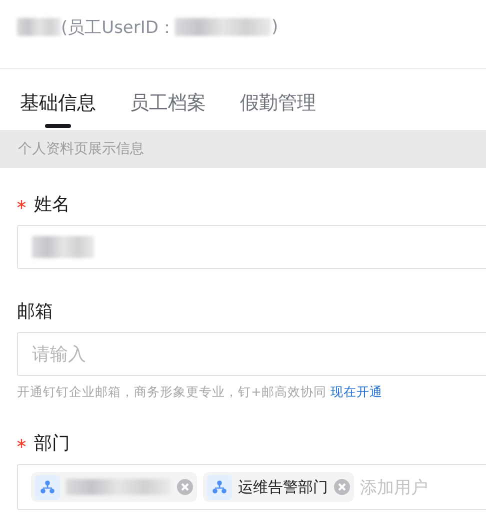 The height and width of the screenshot is (521, 486). Describe the element at coordinates (283, 487) in the screenshot. I see `tag-label: 运维告警部门` at that location.